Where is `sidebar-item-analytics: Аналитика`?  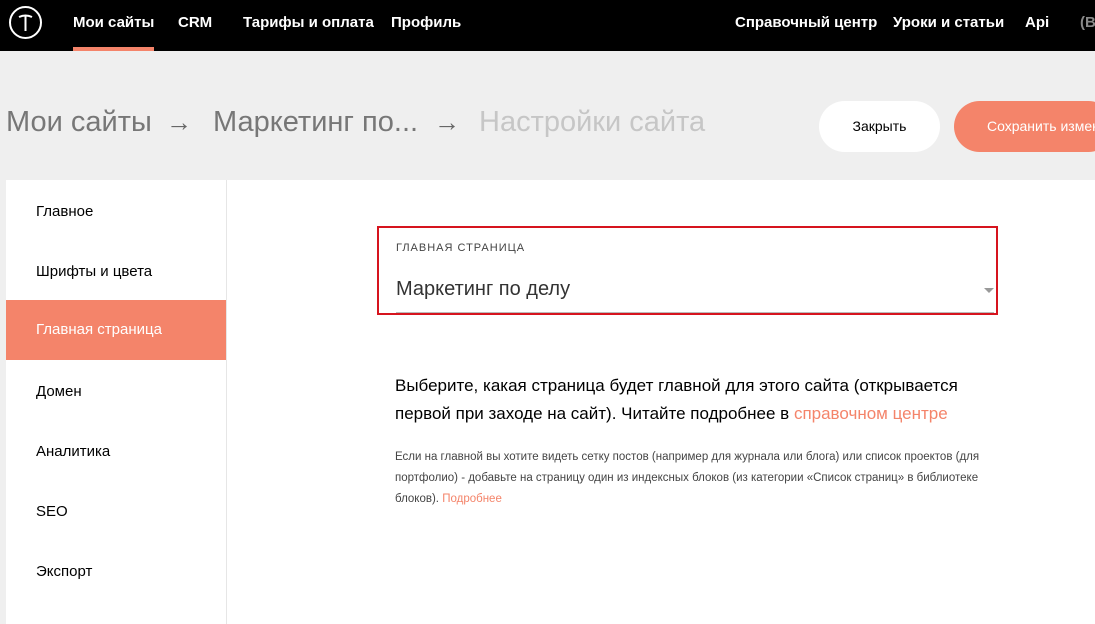 sidebar-item-analytics: Аналитика is located at coordinates (116, 452).